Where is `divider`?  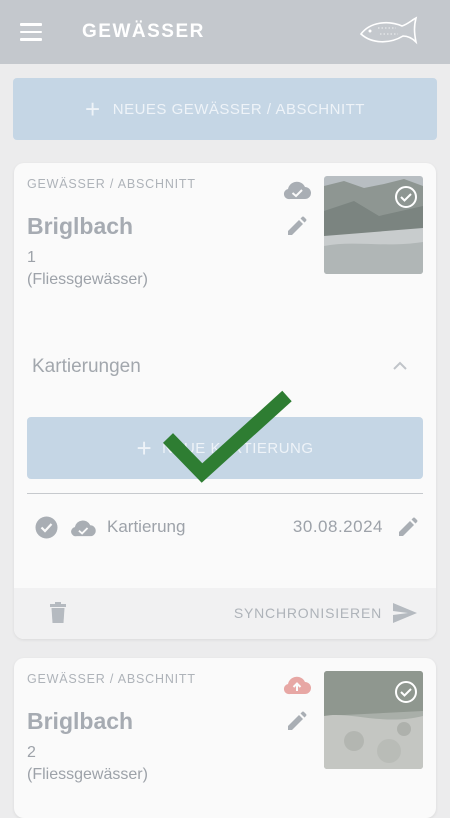 divider is located at coordinates (225, 493).